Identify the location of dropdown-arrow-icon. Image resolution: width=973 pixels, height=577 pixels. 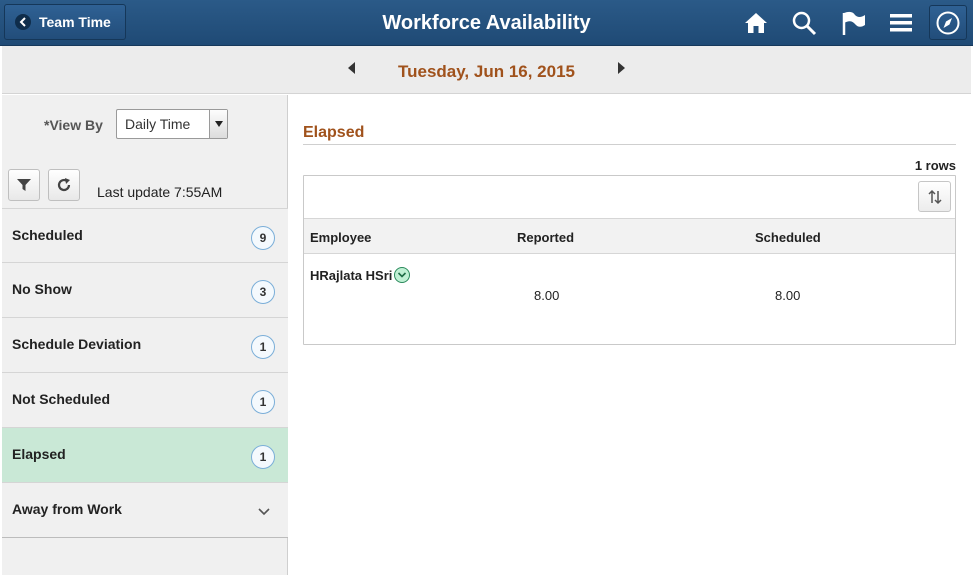
(218, 124).